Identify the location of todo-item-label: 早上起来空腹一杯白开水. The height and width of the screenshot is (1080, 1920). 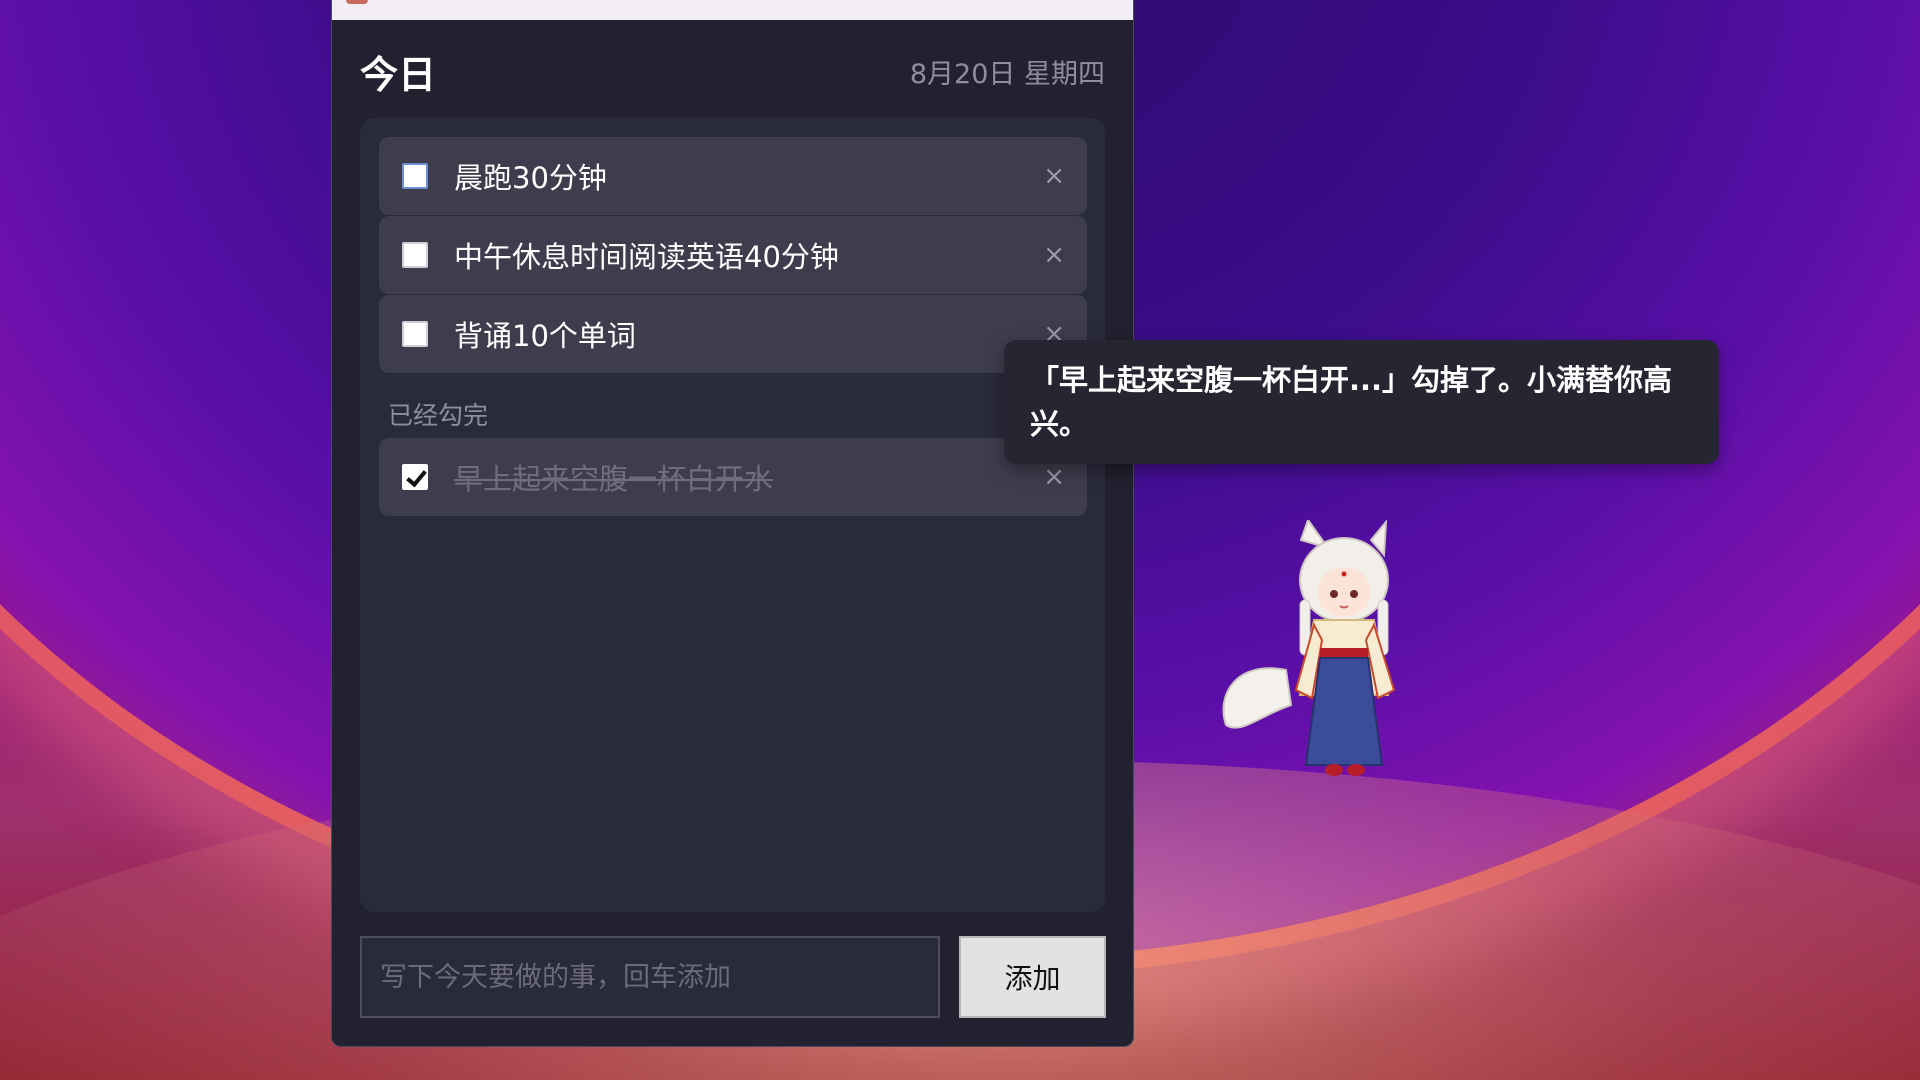
(614, 479).